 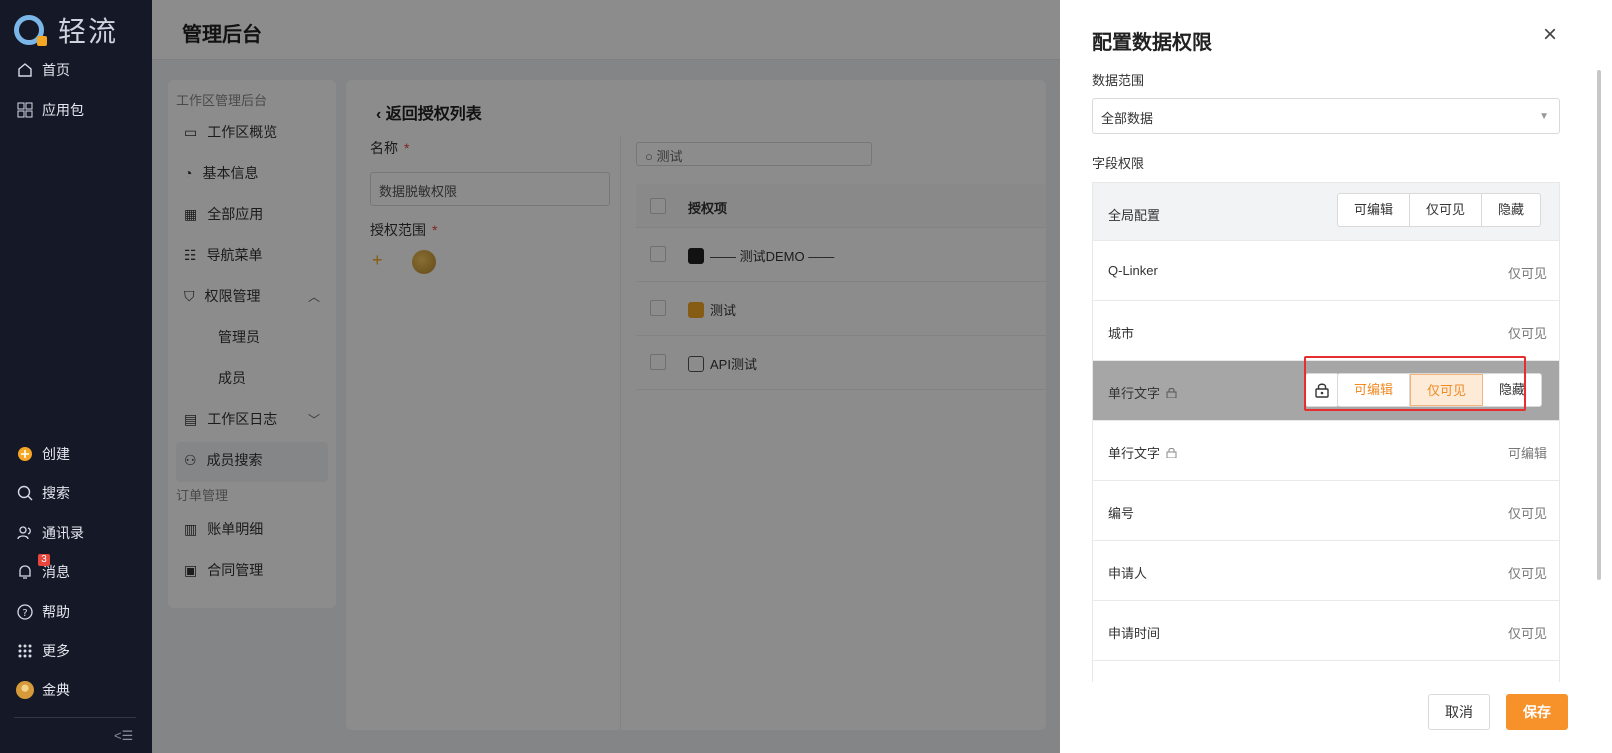 I want to click on field-row: 申请时间 仅可见, so click(x=1326, y=631).